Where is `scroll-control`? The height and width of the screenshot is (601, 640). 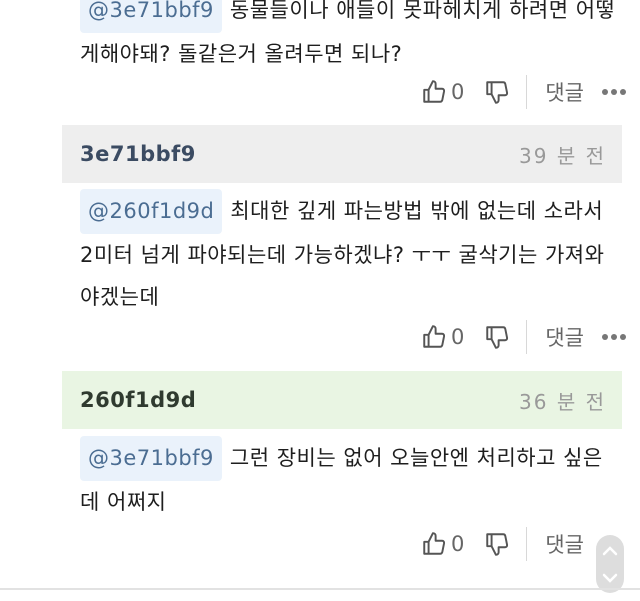 scroll-control is located at coordinates (610, 564).